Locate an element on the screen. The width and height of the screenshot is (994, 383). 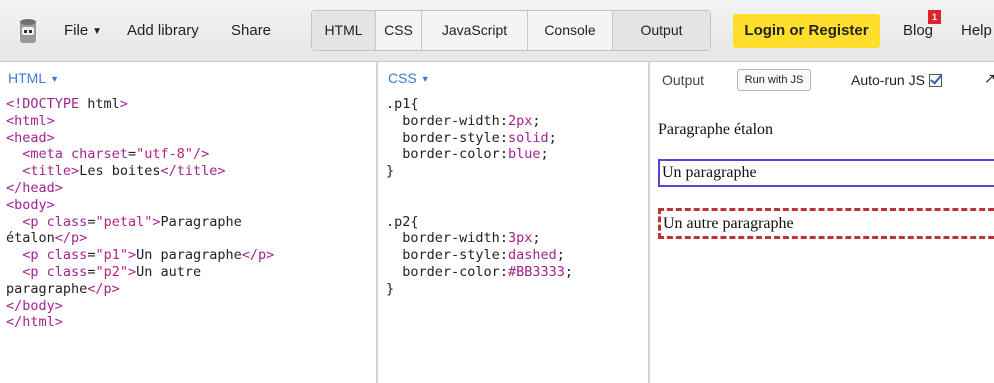
login-register-button: Login or Register is located at coordinates (806, 31).